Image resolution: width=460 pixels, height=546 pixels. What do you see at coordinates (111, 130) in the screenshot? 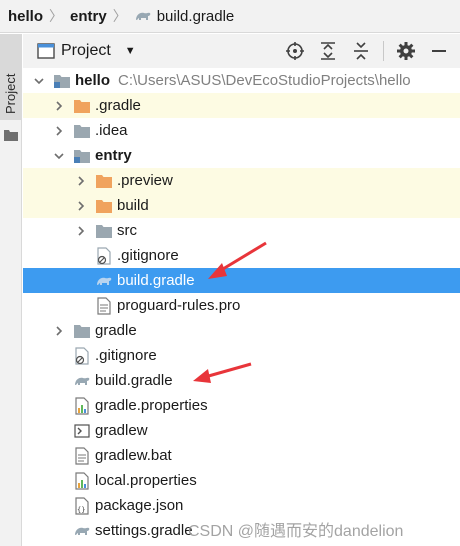
I see `tree-row-label: .idea` at bounding box center [111, 130].